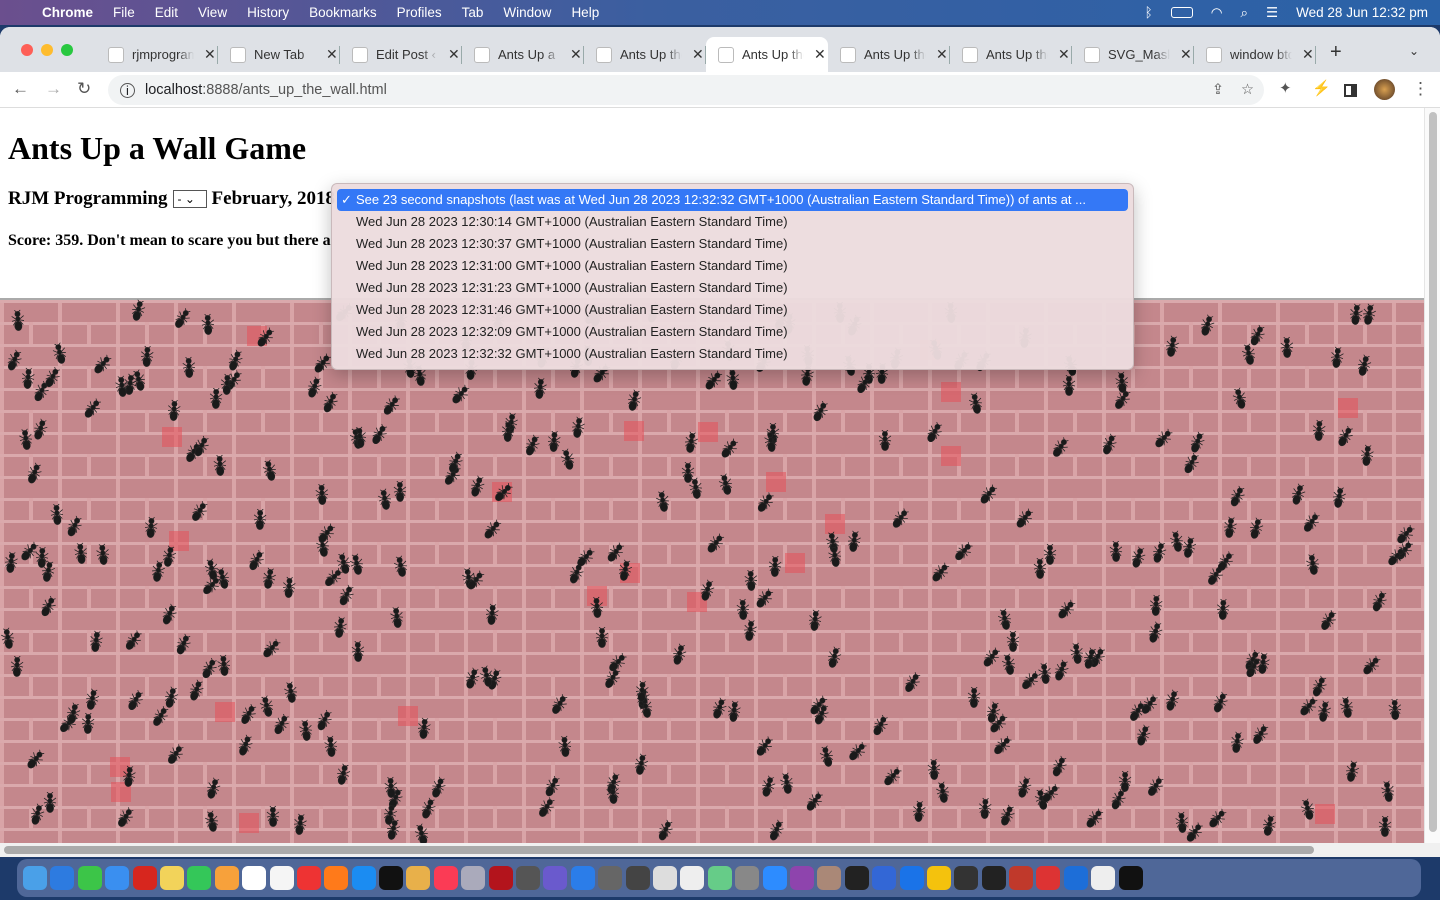 This screenshot has width=1440, height=900. I want to click on menu-view: View, so click(212, 12).